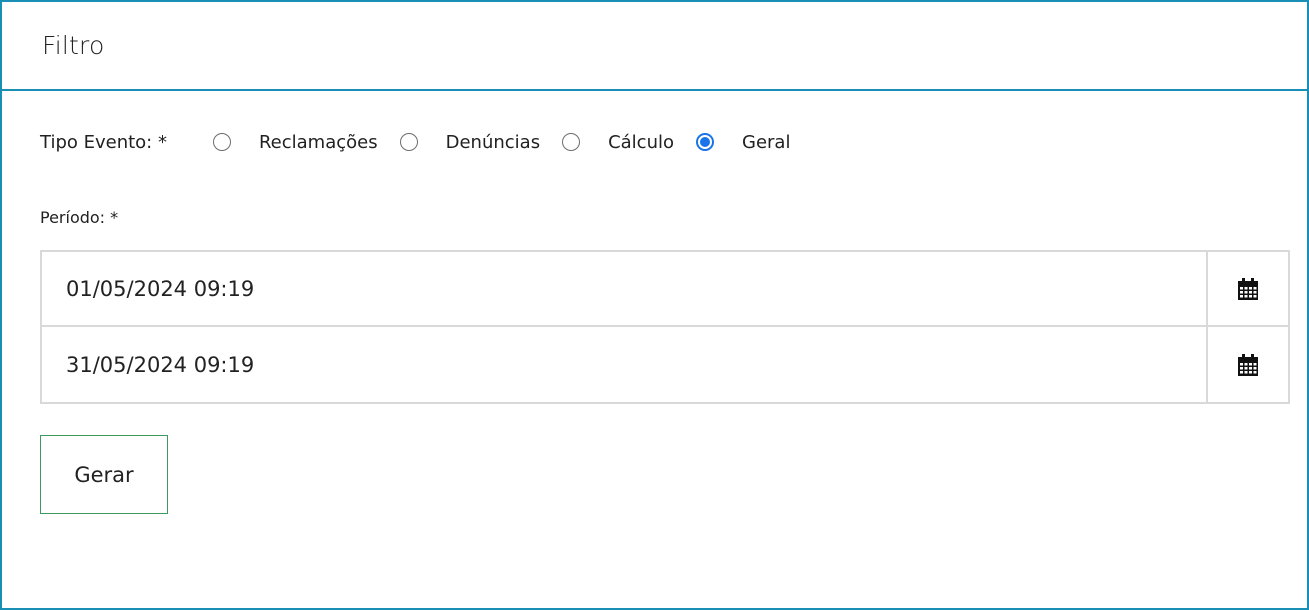 The height and width of the screenshot is (610, 1309). What do you see at coordinates (493, 142) in the screenshot?
I see `radio-label-denuncias: Denúncias` at bounding box center [493, 142].